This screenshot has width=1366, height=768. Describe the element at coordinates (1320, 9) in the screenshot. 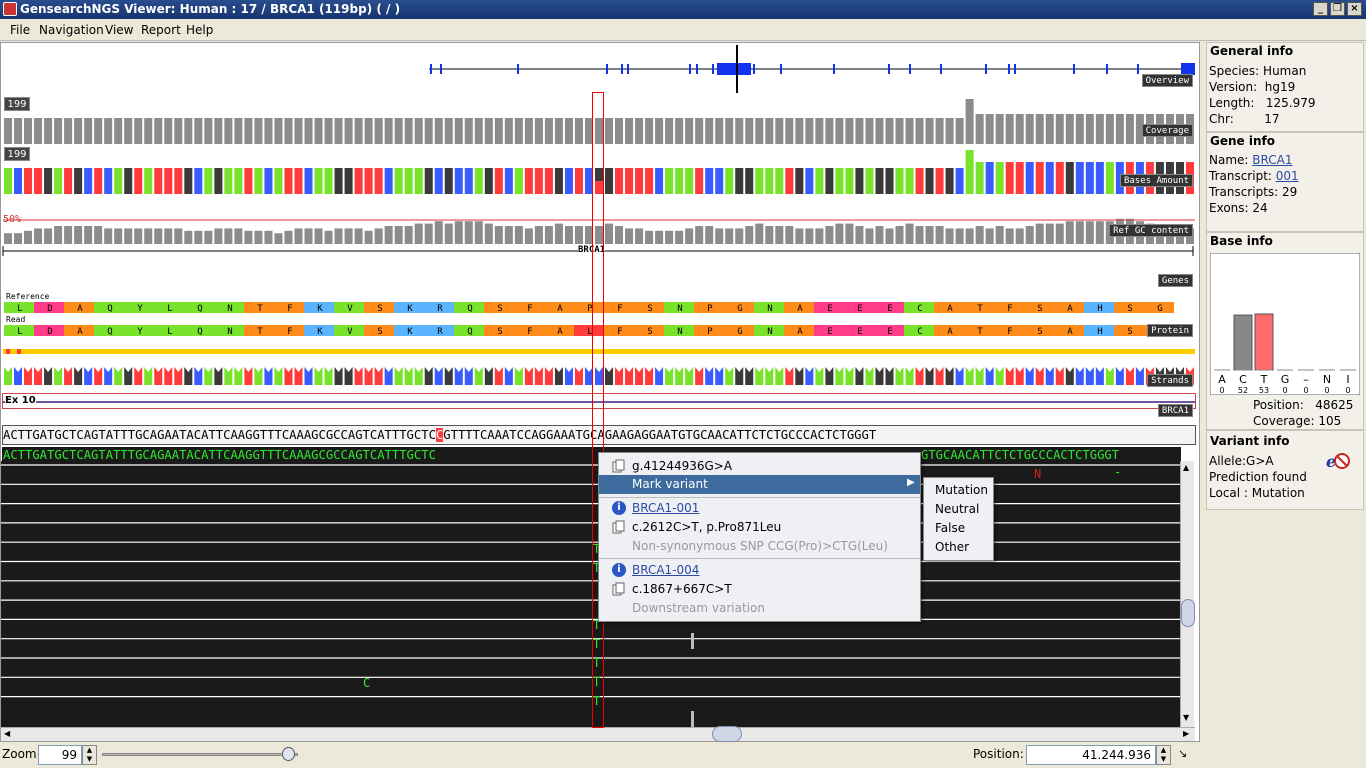

I see `minimize-button: _` at that location.